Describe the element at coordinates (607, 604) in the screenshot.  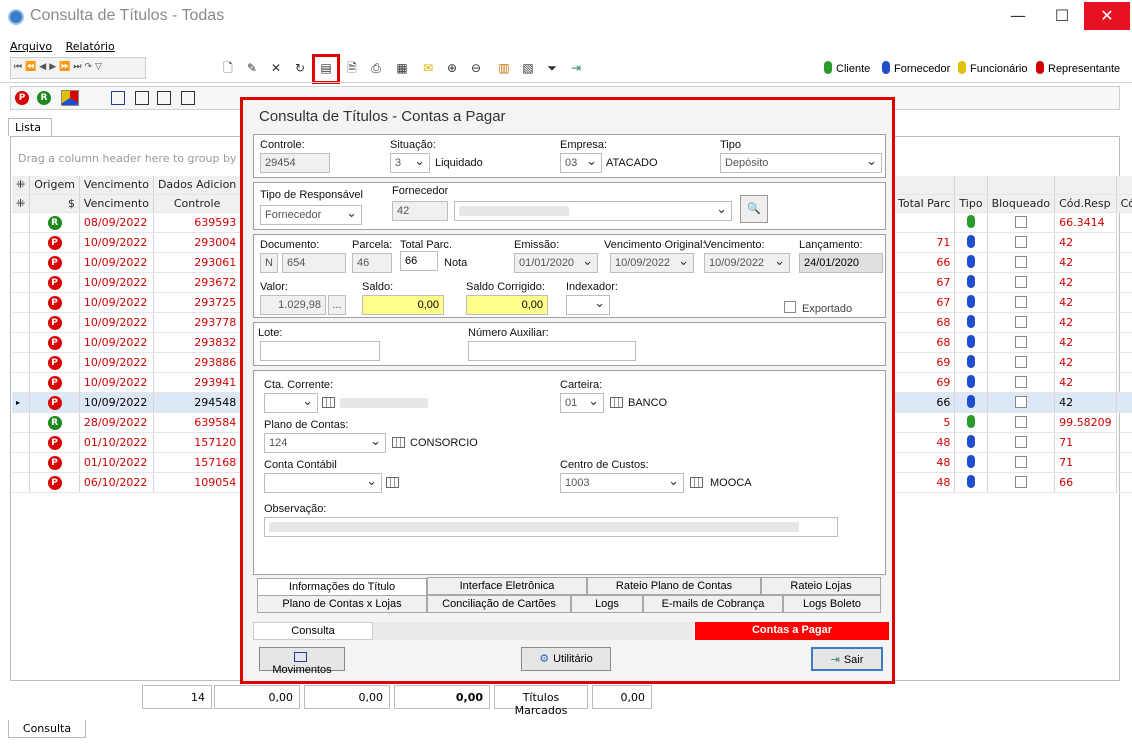
I see `tab-logs: Logs` at that location.